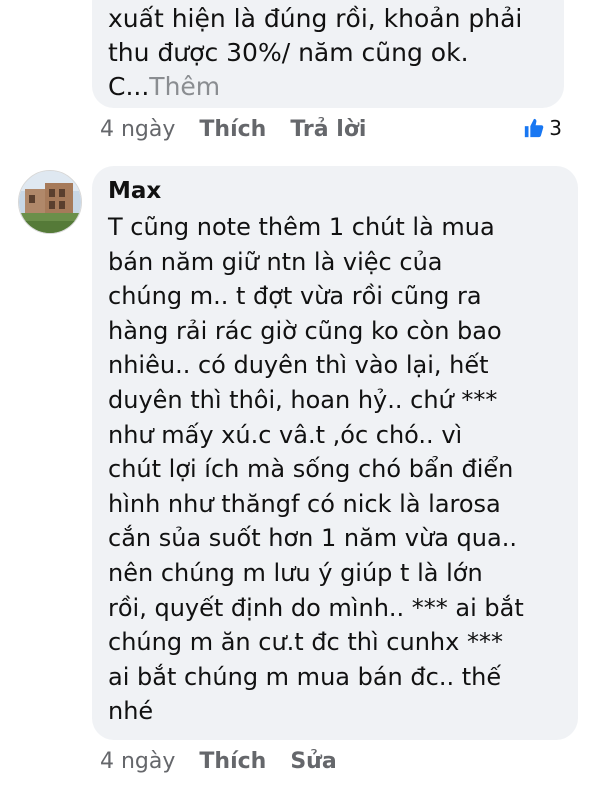 The width and height of the screenshot is (600, 800). What do you see at coordinates (555, 128) in the screenshot?
I see `reaction-count: 3` at bounding box center [555, 128].